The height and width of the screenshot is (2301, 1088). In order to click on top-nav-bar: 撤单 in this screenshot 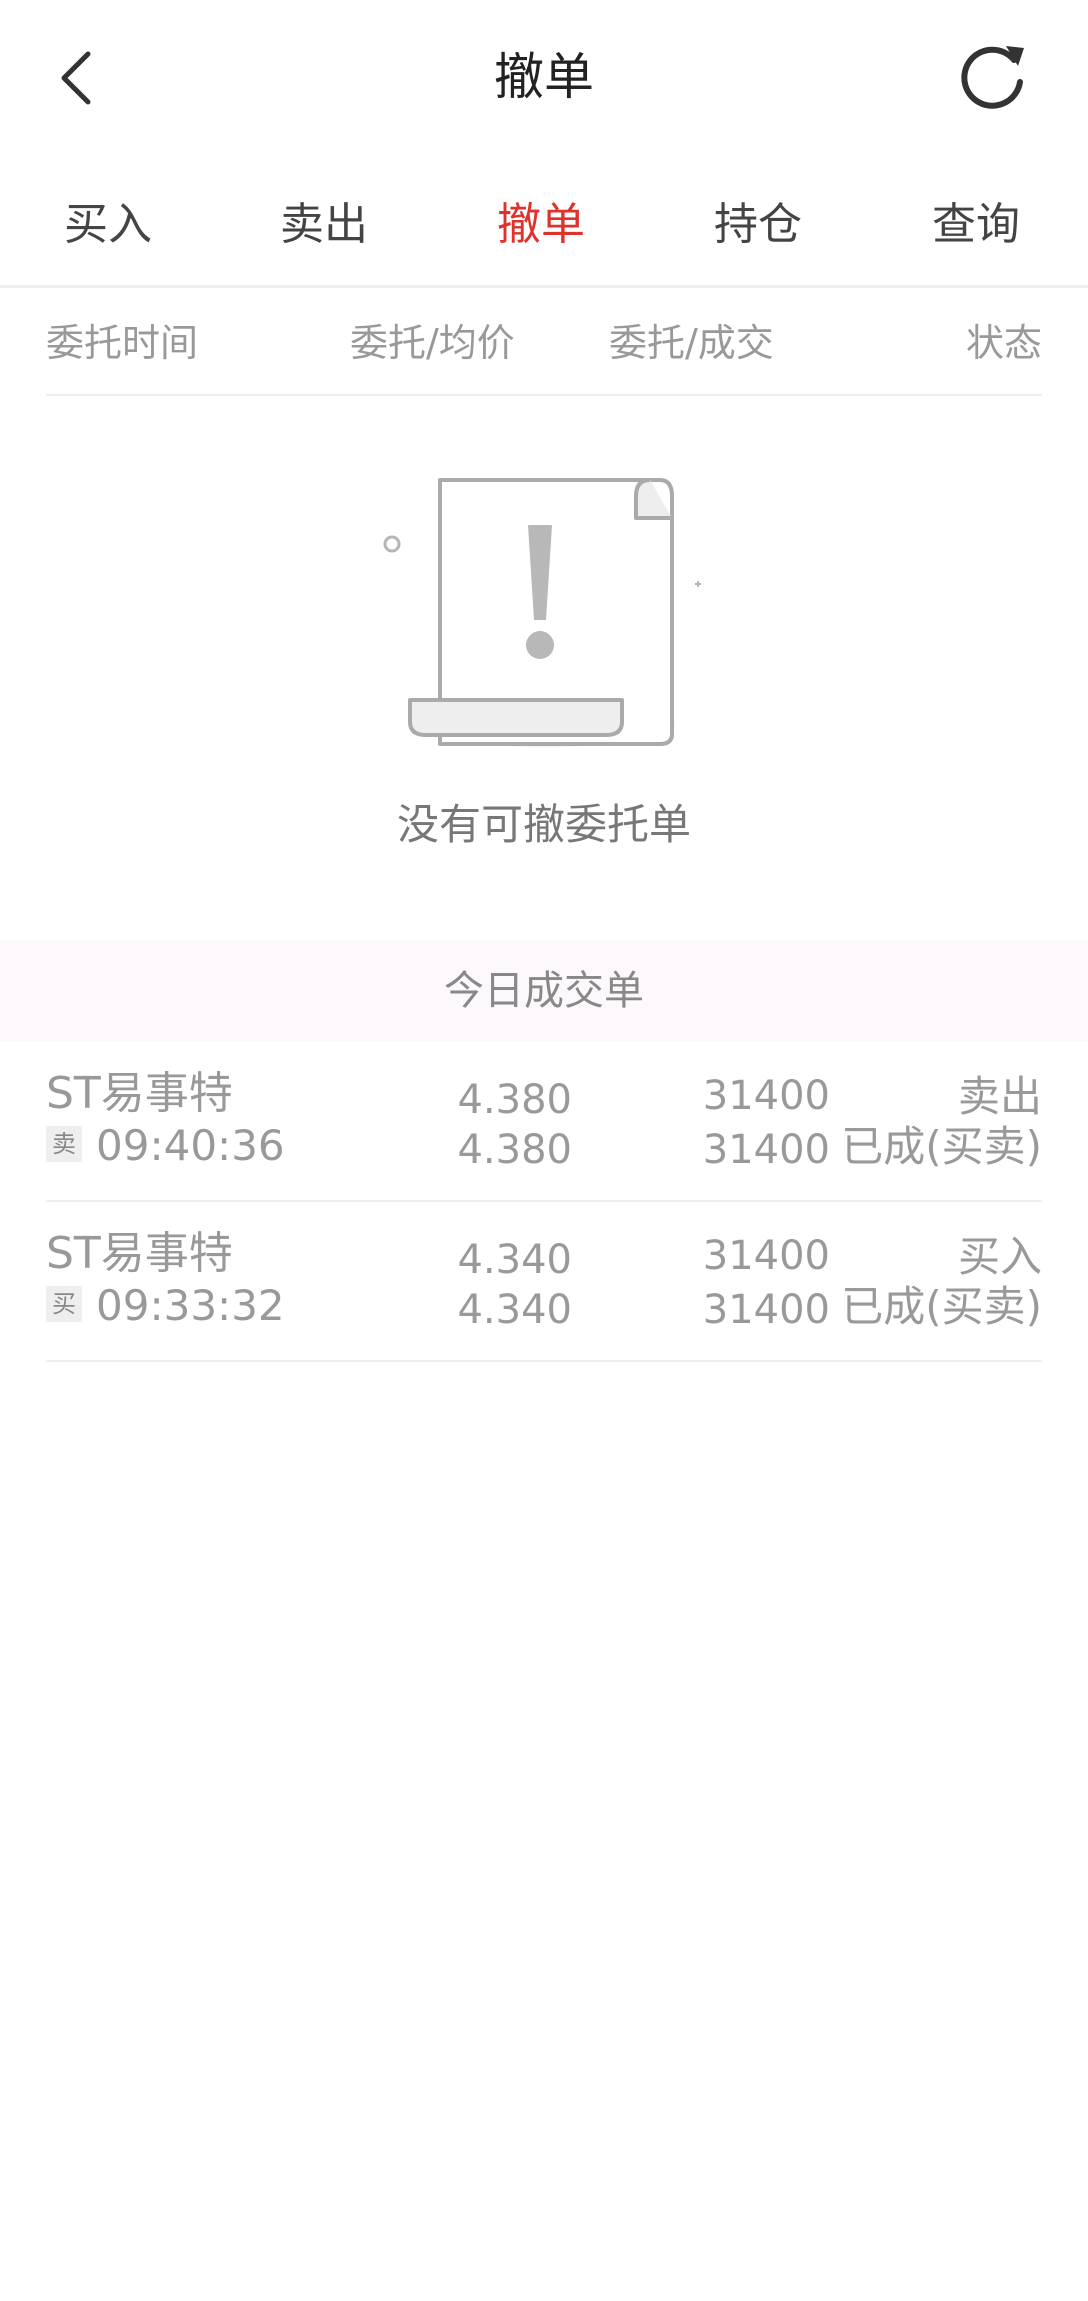, I will do `click(544, 77)`.